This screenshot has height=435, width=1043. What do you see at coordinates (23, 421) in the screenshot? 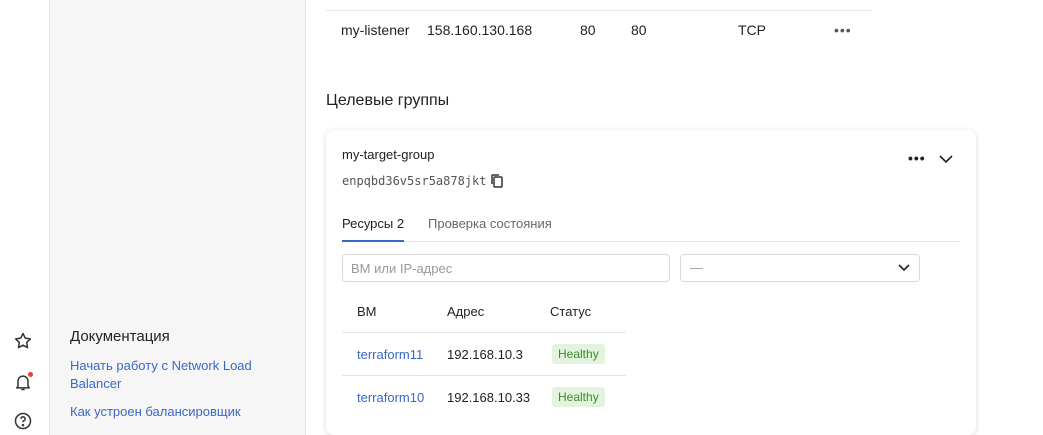
I see `help-icon` at bounding box center [23, 421].